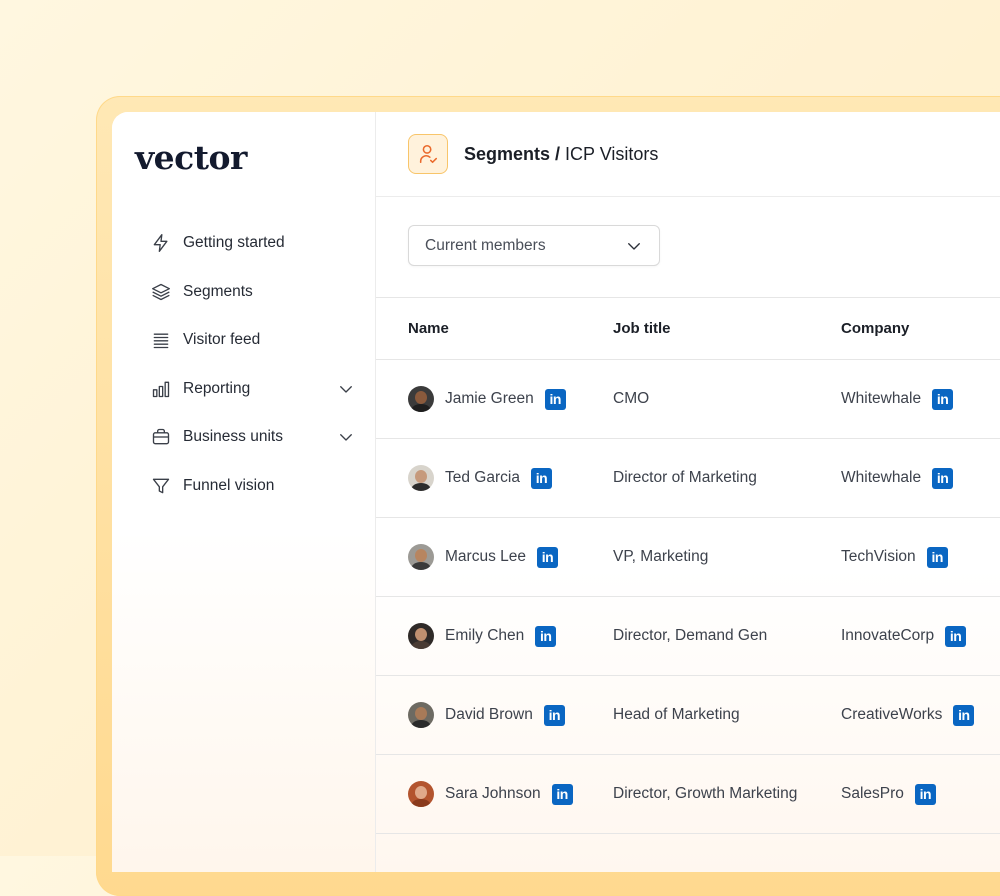  I want to click on sidebar-item-label: Funnel vision, so click(229, 485).